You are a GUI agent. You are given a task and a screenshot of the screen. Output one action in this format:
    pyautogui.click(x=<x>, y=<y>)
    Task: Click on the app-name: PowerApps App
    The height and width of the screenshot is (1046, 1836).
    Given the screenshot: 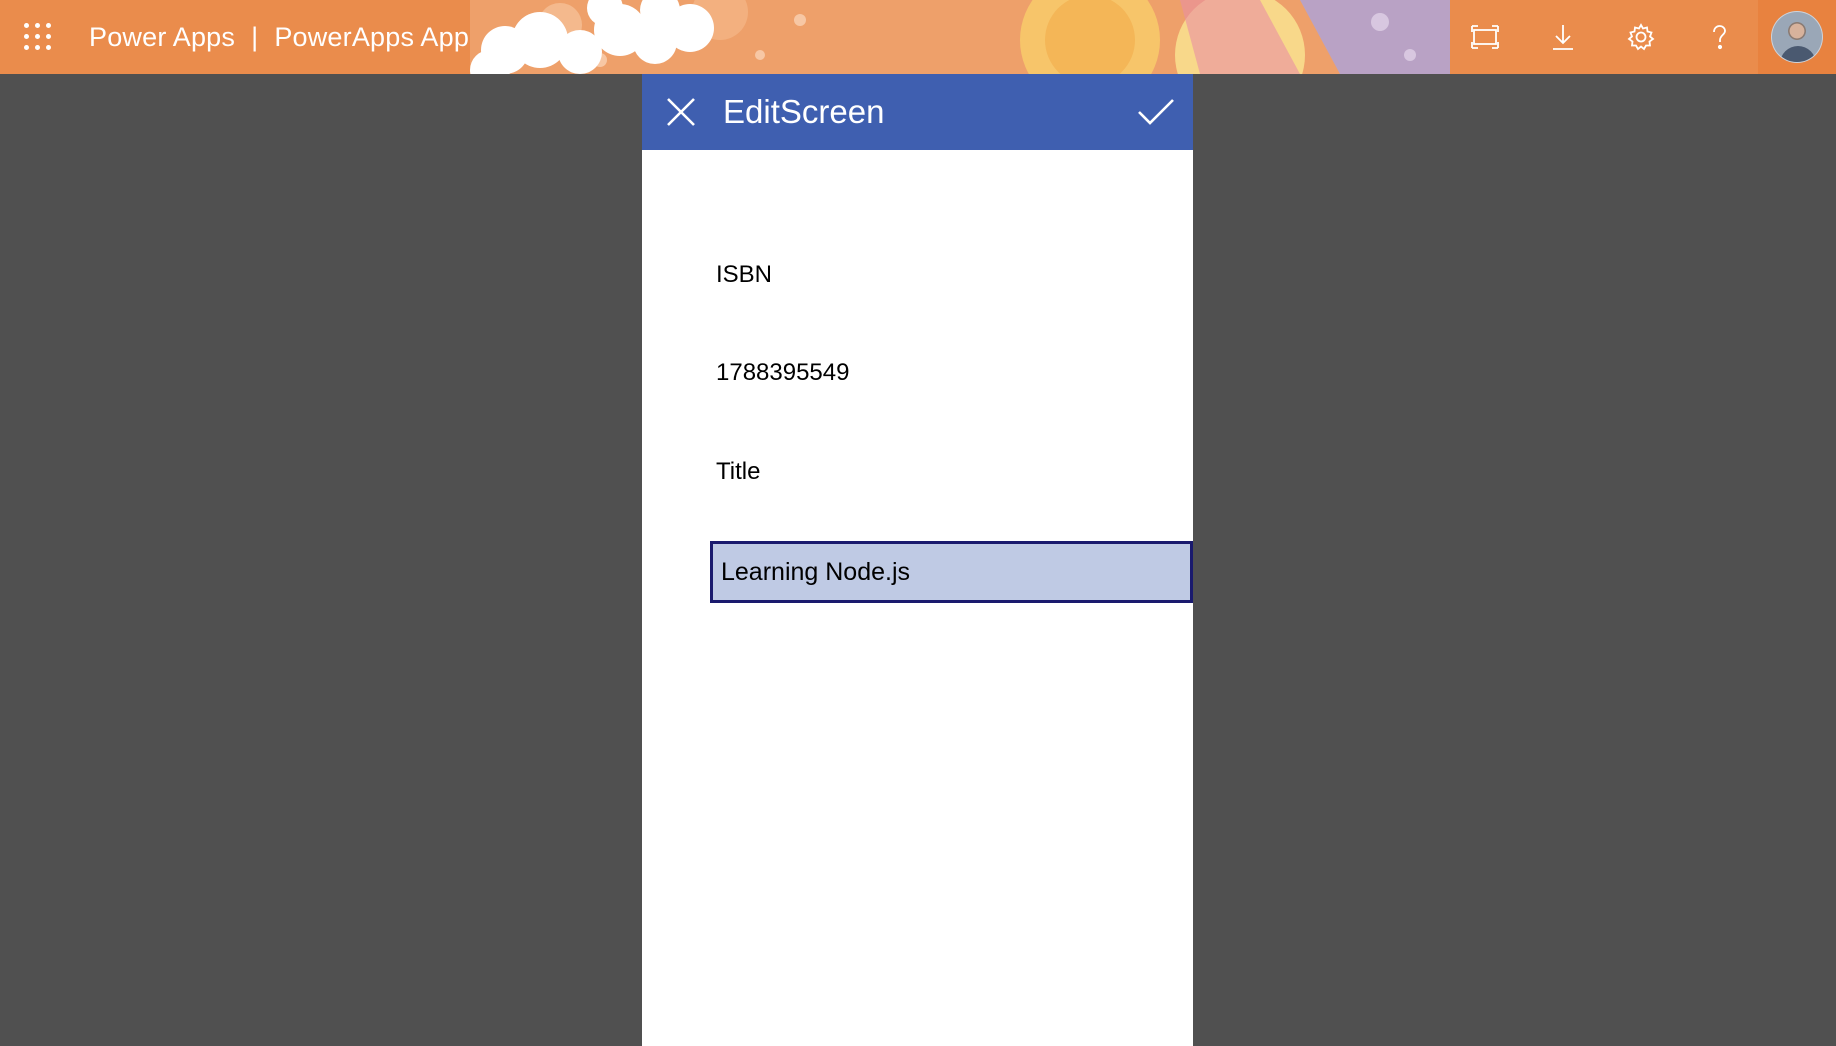 What is the action you would take?
    pyautogui.click(x=372, y=36)
    